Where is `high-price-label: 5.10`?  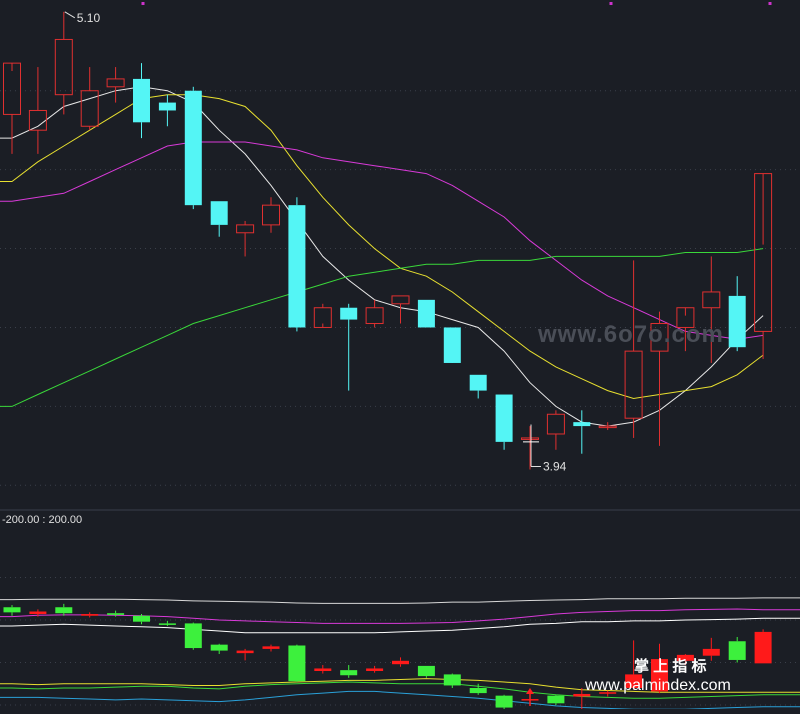
high-price-label: 5.10 is located at coordinates (89, 18).